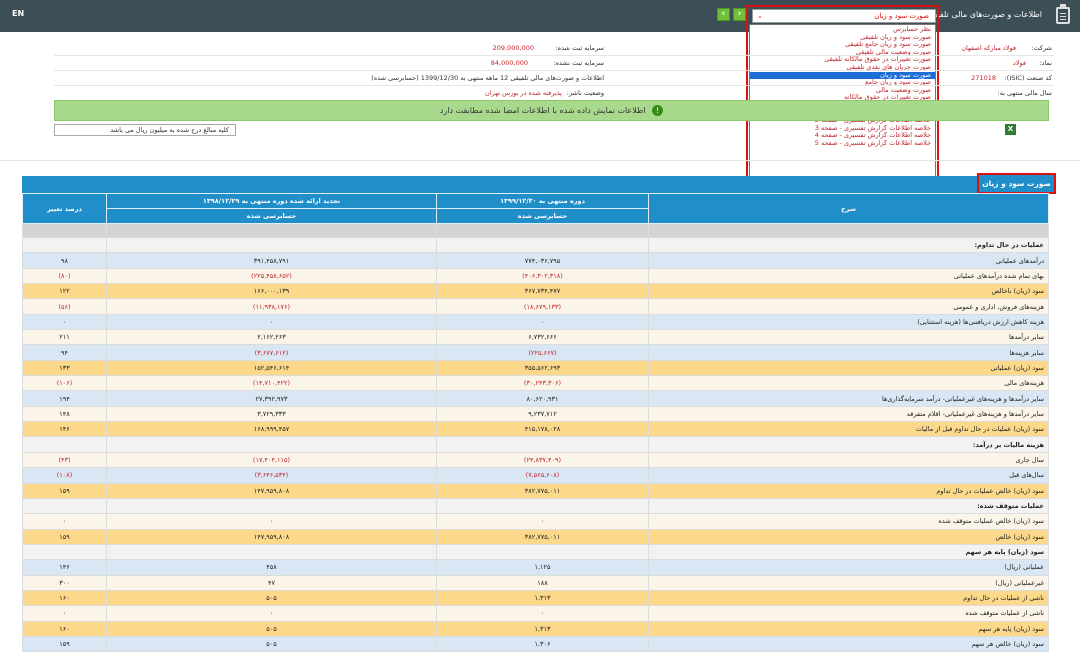  Describe the element at coordinates (271, 429) in the screenshot. I see `row-prior-value: ۱۶۸,۹۹۹,۴۵۷` at that location.